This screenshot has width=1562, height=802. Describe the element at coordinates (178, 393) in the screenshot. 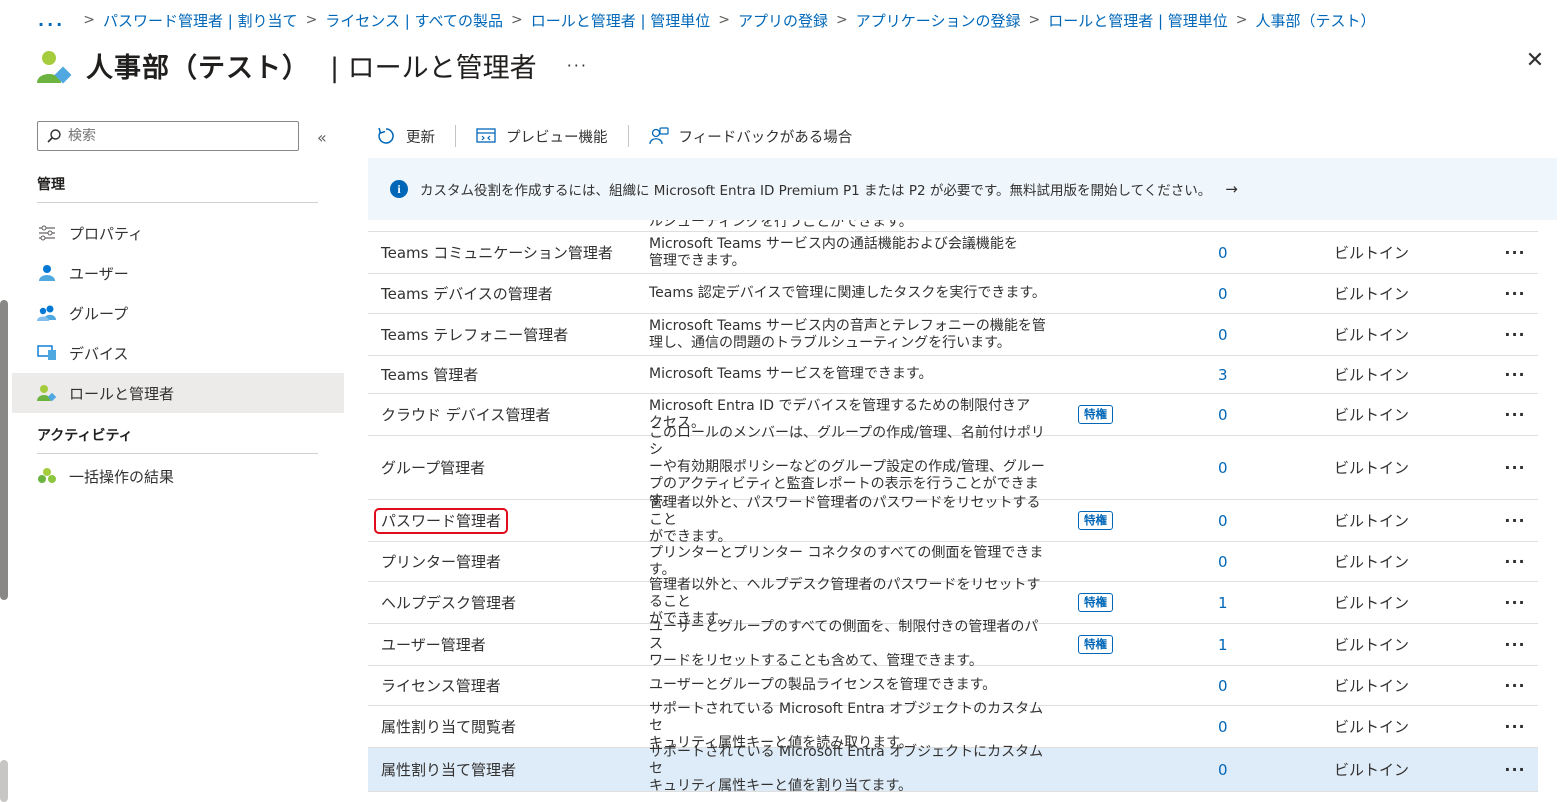

I see `sidebar-item-roles: ロールと管理者` at that location.